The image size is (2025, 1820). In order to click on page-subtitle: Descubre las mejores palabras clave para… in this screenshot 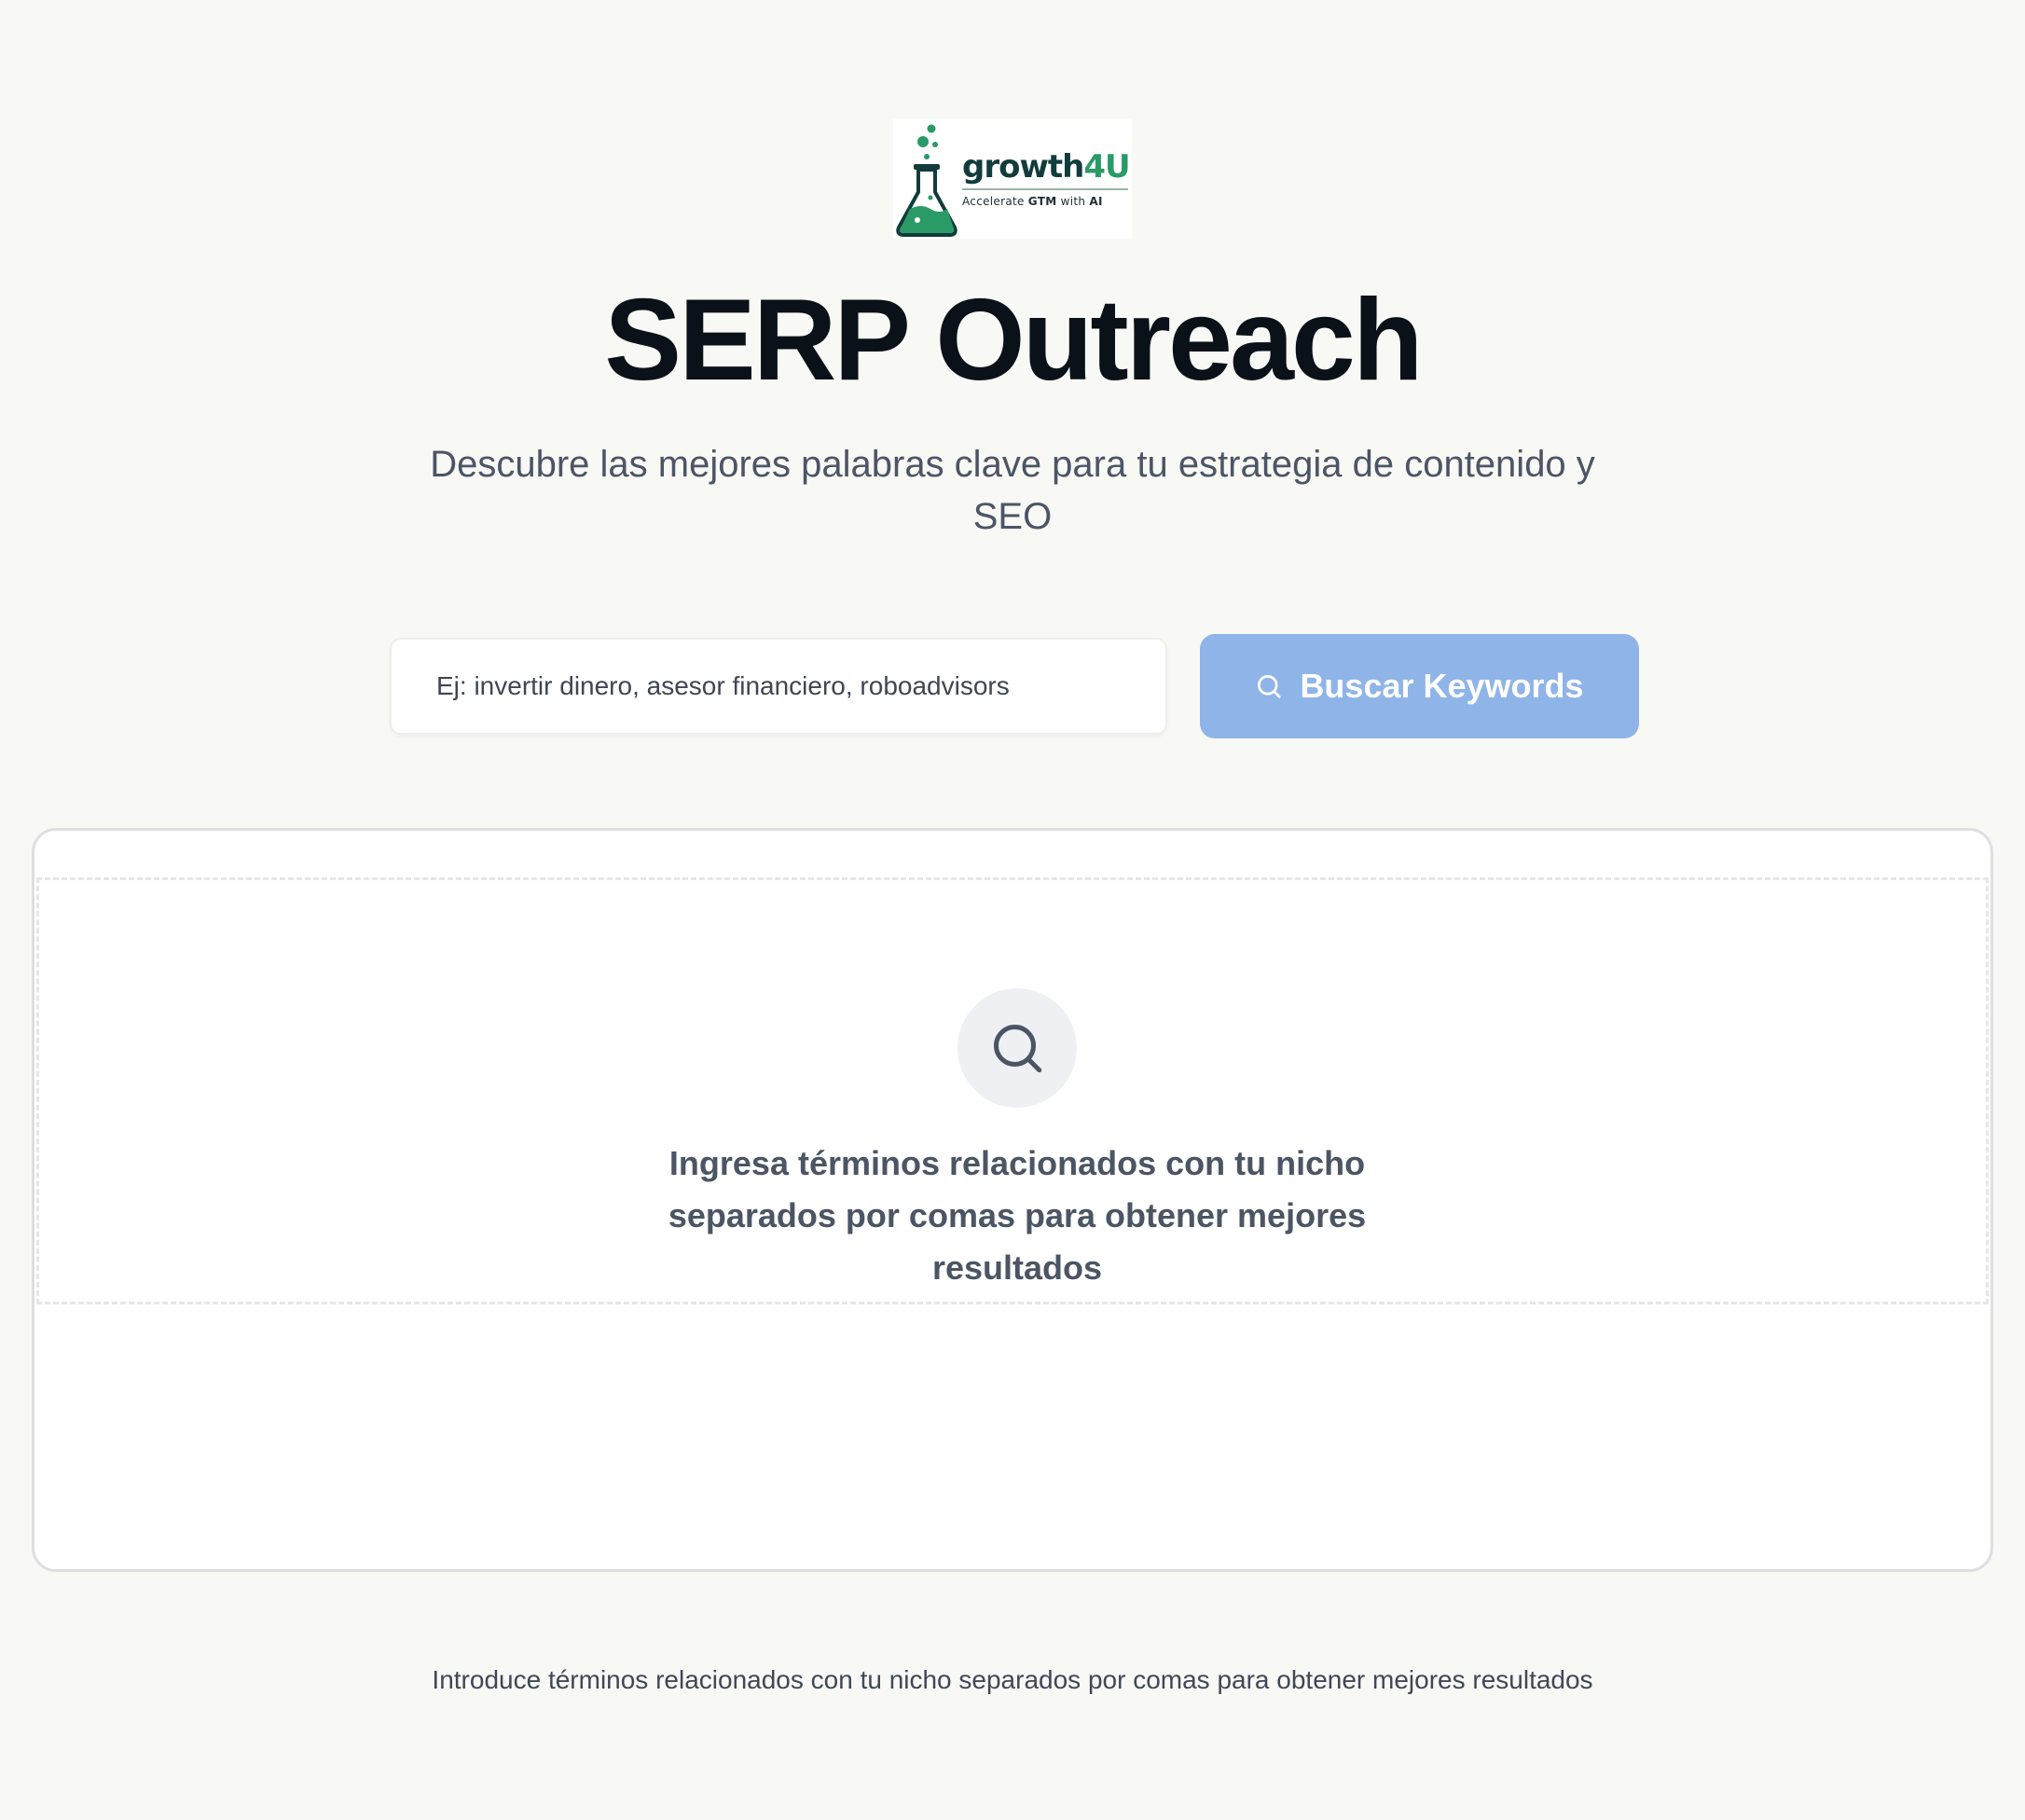, I will do `click(1012, 490)`.